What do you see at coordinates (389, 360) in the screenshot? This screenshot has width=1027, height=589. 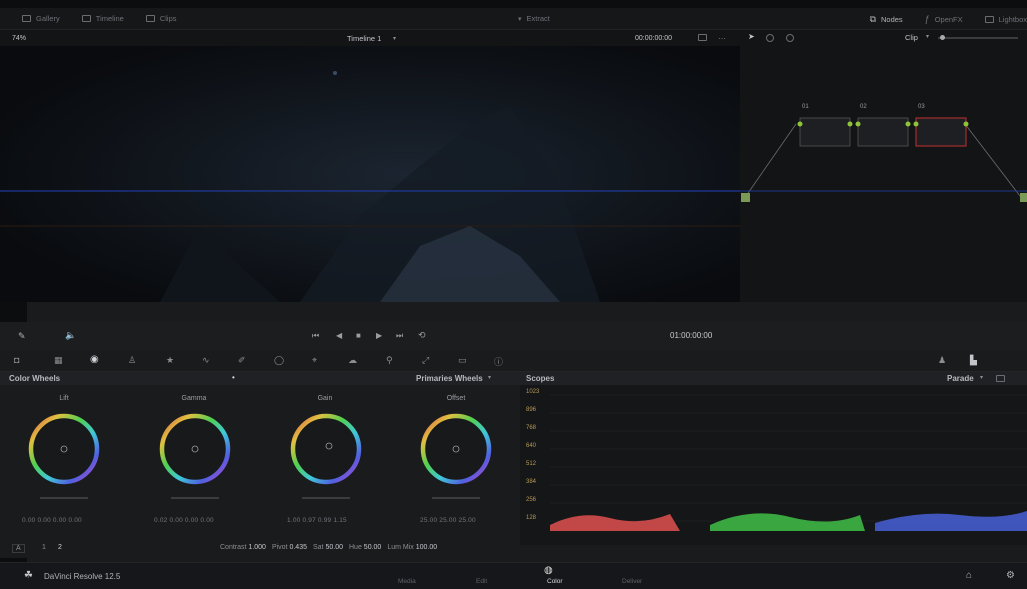 I see `key-icon: ⚲` at bounding box center [389, 360].